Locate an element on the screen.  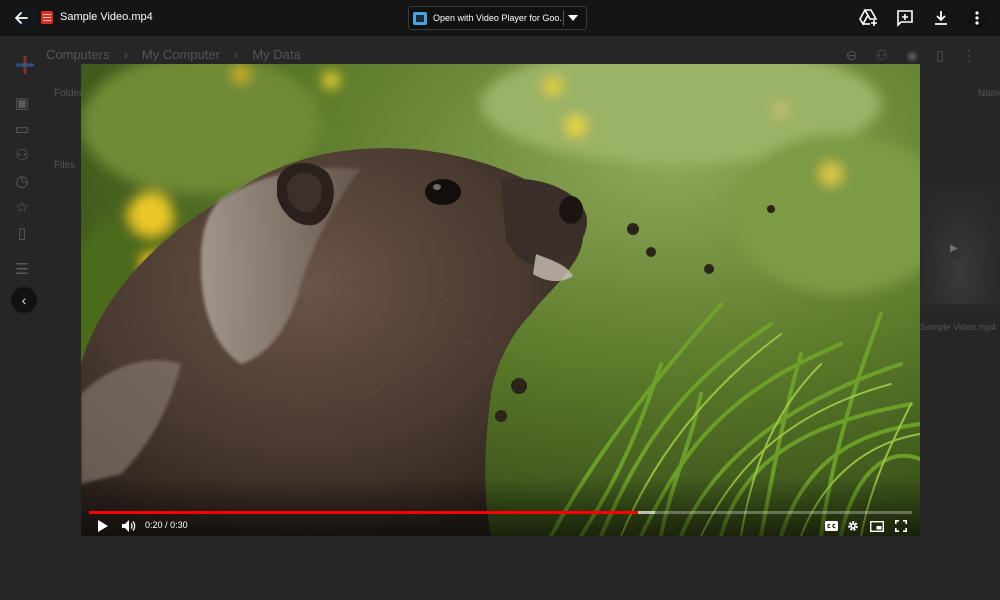
sidebar-item-trash: ▯ is located at coordinates (22, 233).